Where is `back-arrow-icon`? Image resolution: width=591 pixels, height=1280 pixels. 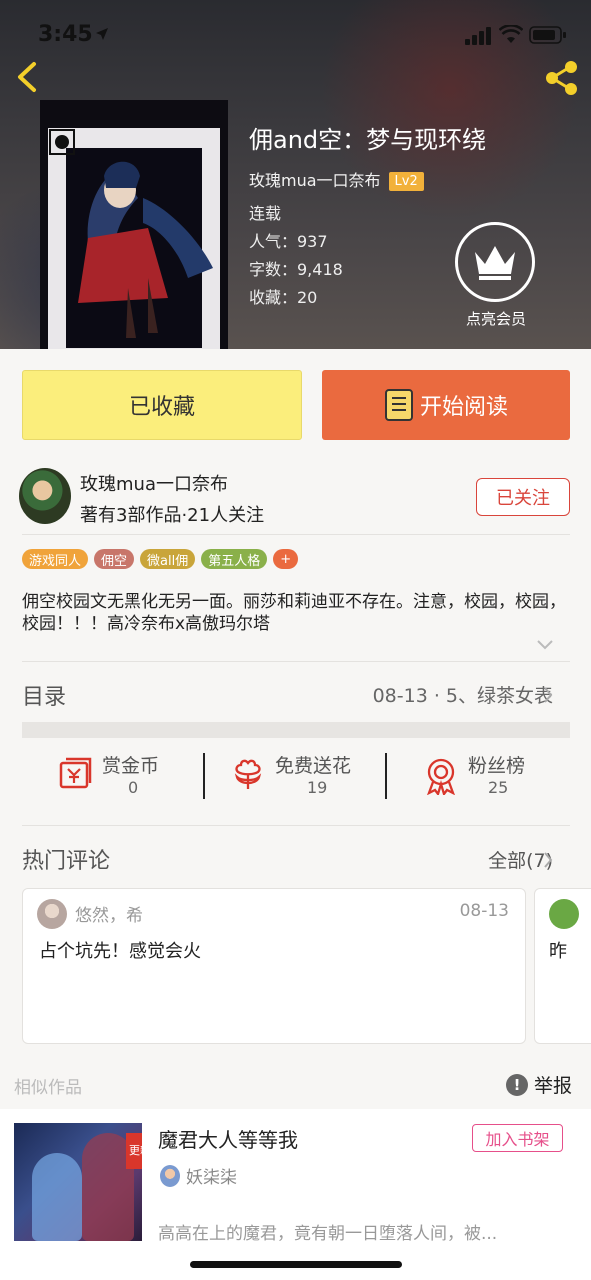
back-arrow-icon is located at coordinates (28, 77).